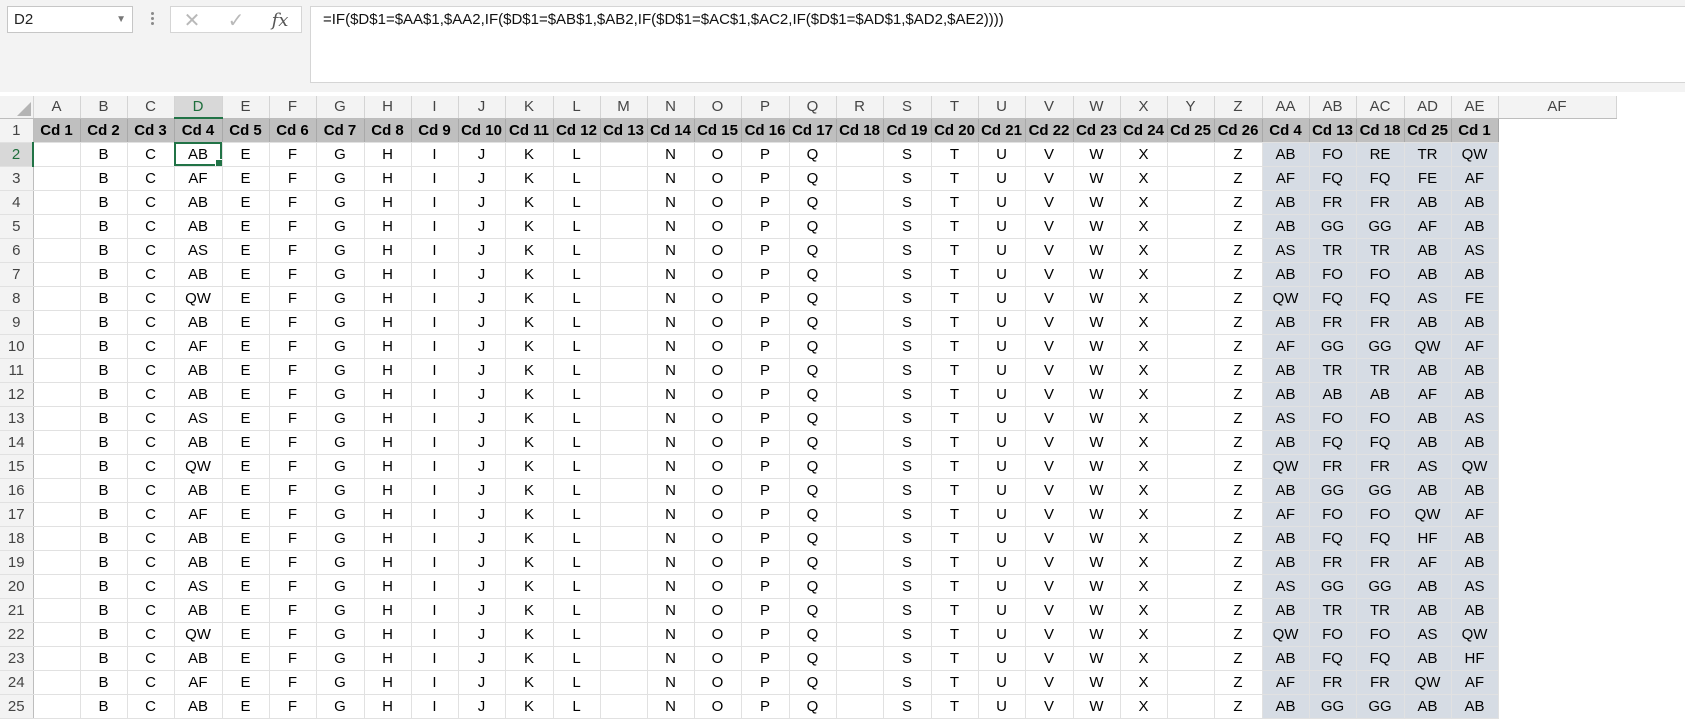 The width and height of the screenshot is (1685, 720). I want to click on cell-h9: H, so click(388, 322).